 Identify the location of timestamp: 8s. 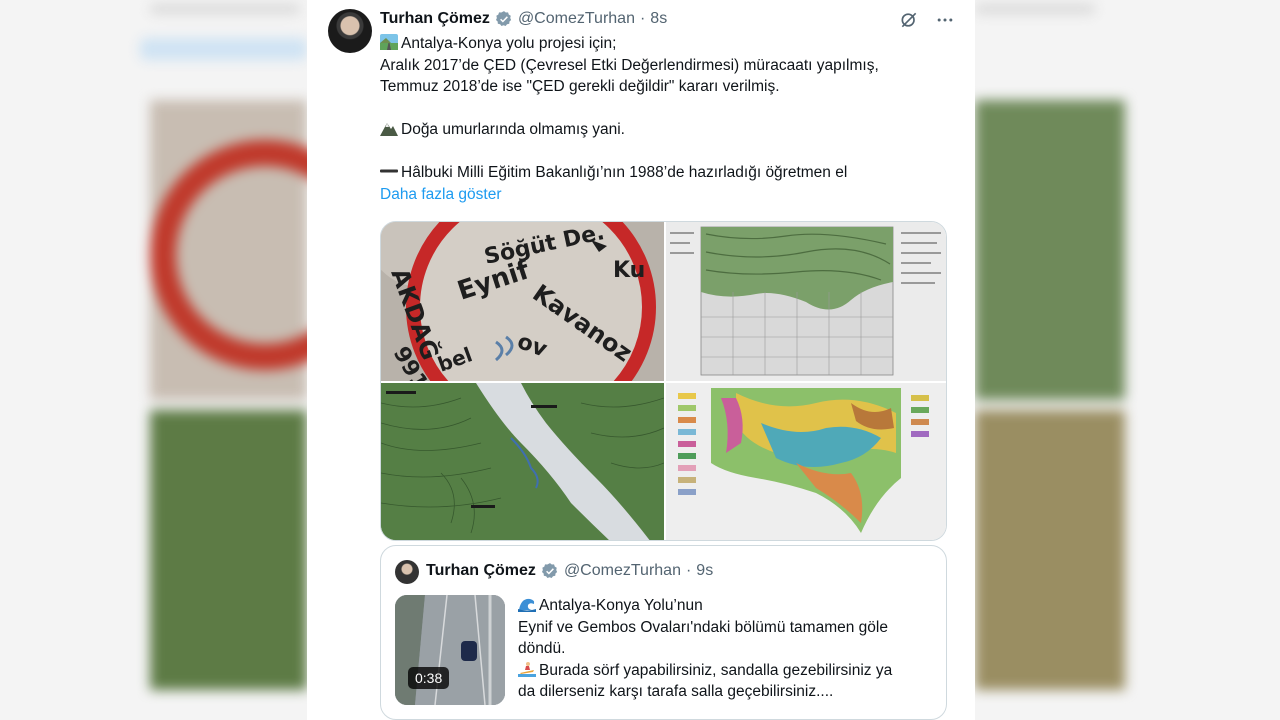
(658, 19).